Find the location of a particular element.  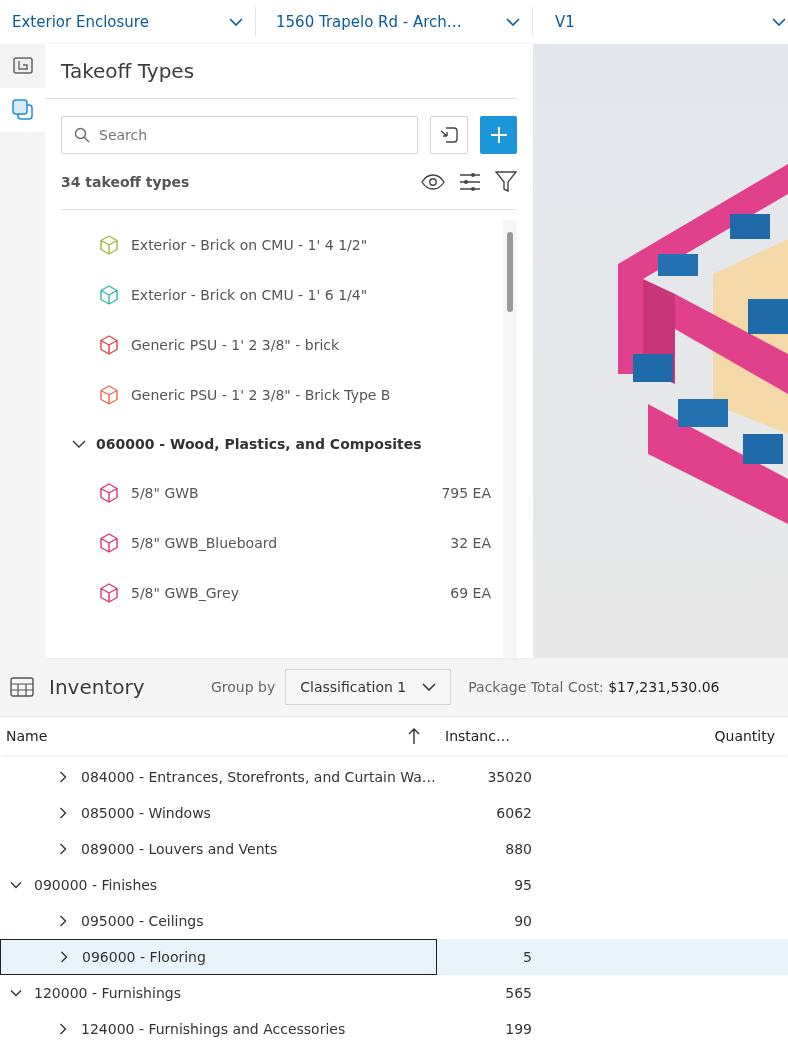

group-by-label: Group by is located at coordinates (243, 687).